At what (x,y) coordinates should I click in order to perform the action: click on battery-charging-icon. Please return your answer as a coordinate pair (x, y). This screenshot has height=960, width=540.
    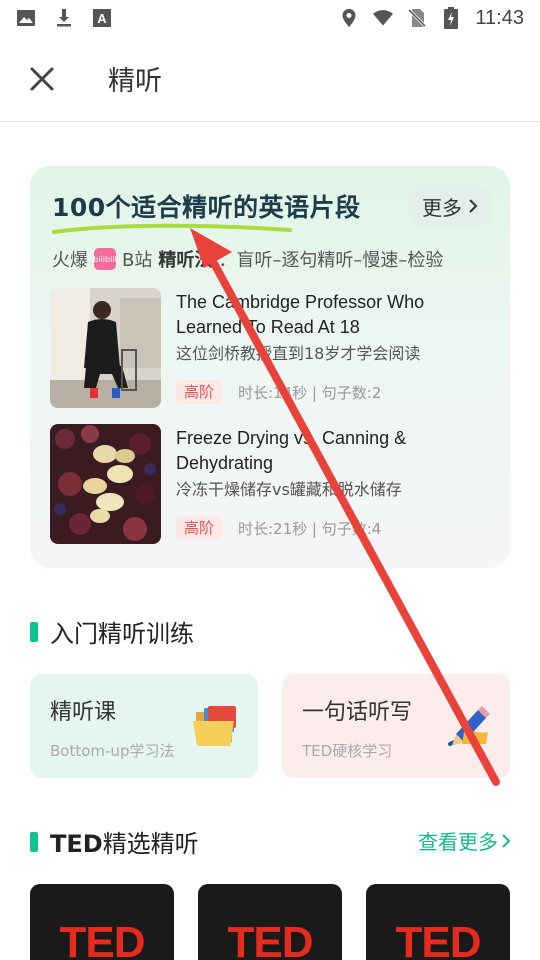
    Looking at the image, I should click on (451, 18).